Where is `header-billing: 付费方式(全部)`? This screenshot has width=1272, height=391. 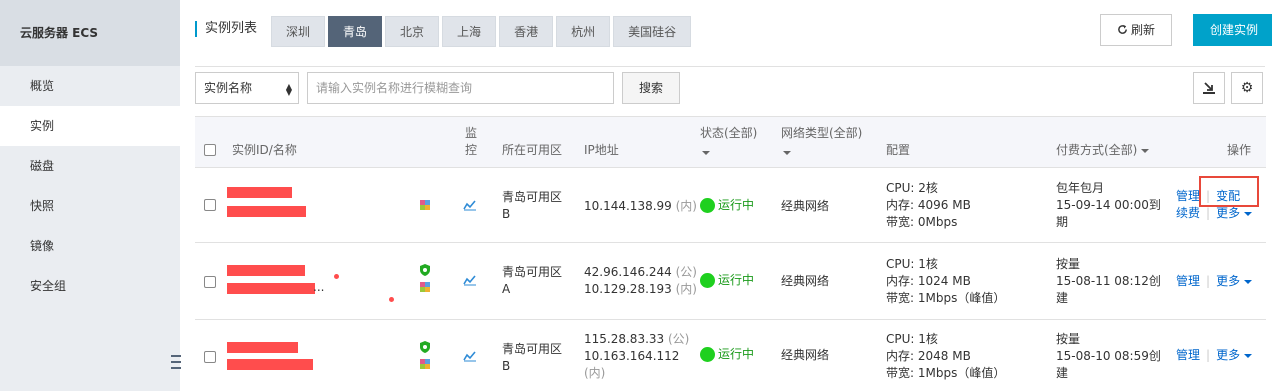
header-billing: 付费方式(全部) is located at coordinates (1097, 150).